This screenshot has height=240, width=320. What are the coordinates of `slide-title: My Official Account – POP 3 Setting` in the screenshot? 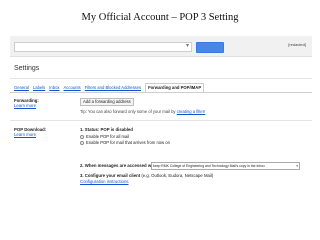 It's located at (160, 17).